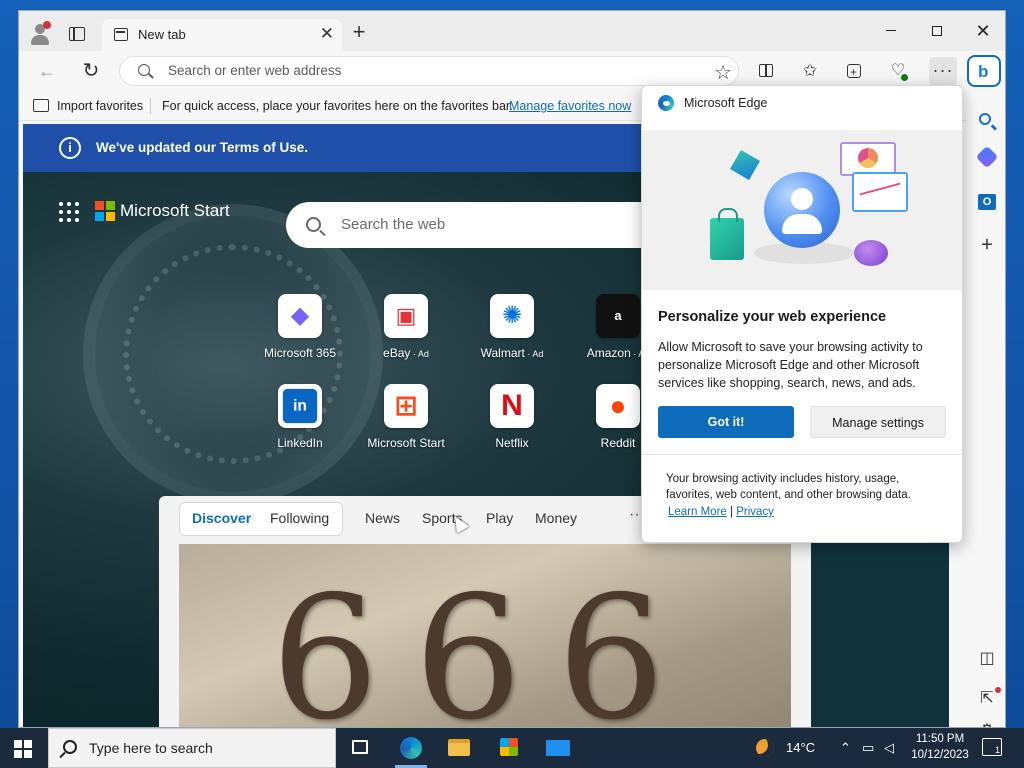 The image size is (1024, 768). Describe the element at coordinates (898, 71) in the screenshot. I see `browser-essentials-button: ♡` at that location.